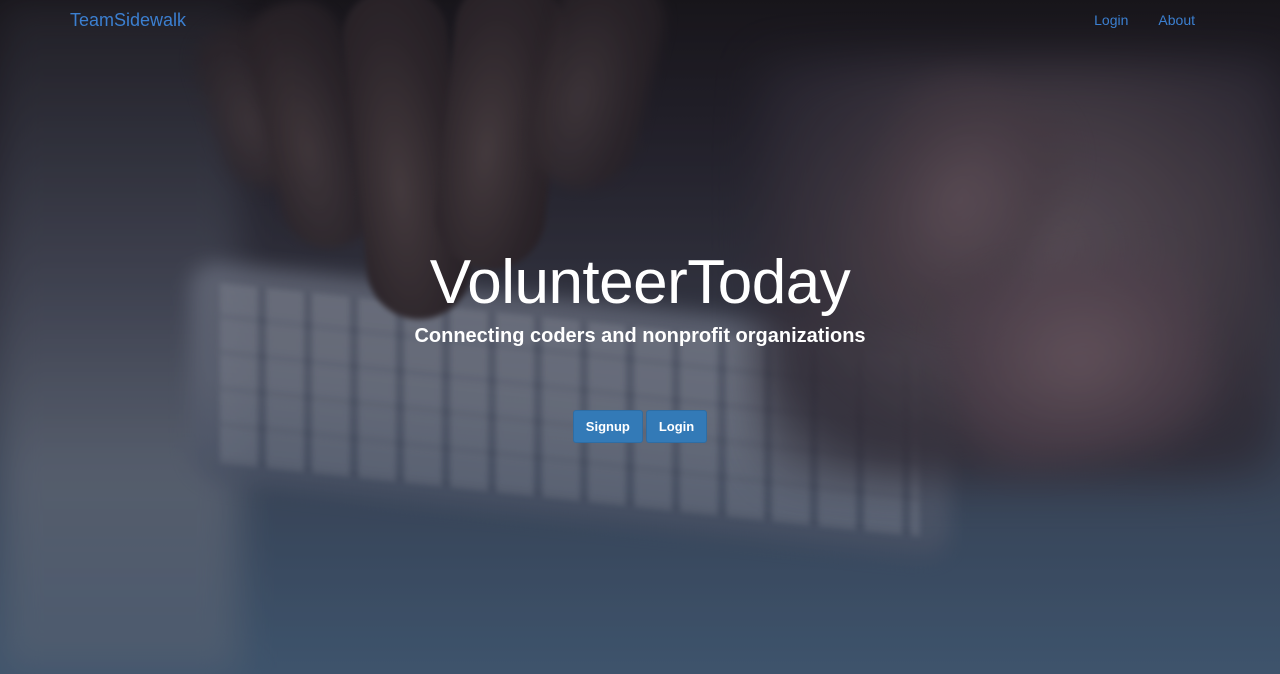 This screenshot has height=674, width=1280. Describe the element at coordinates (640, 20) in the screenshot. I see `navbar: TeamSidewalk Login About` at that location.